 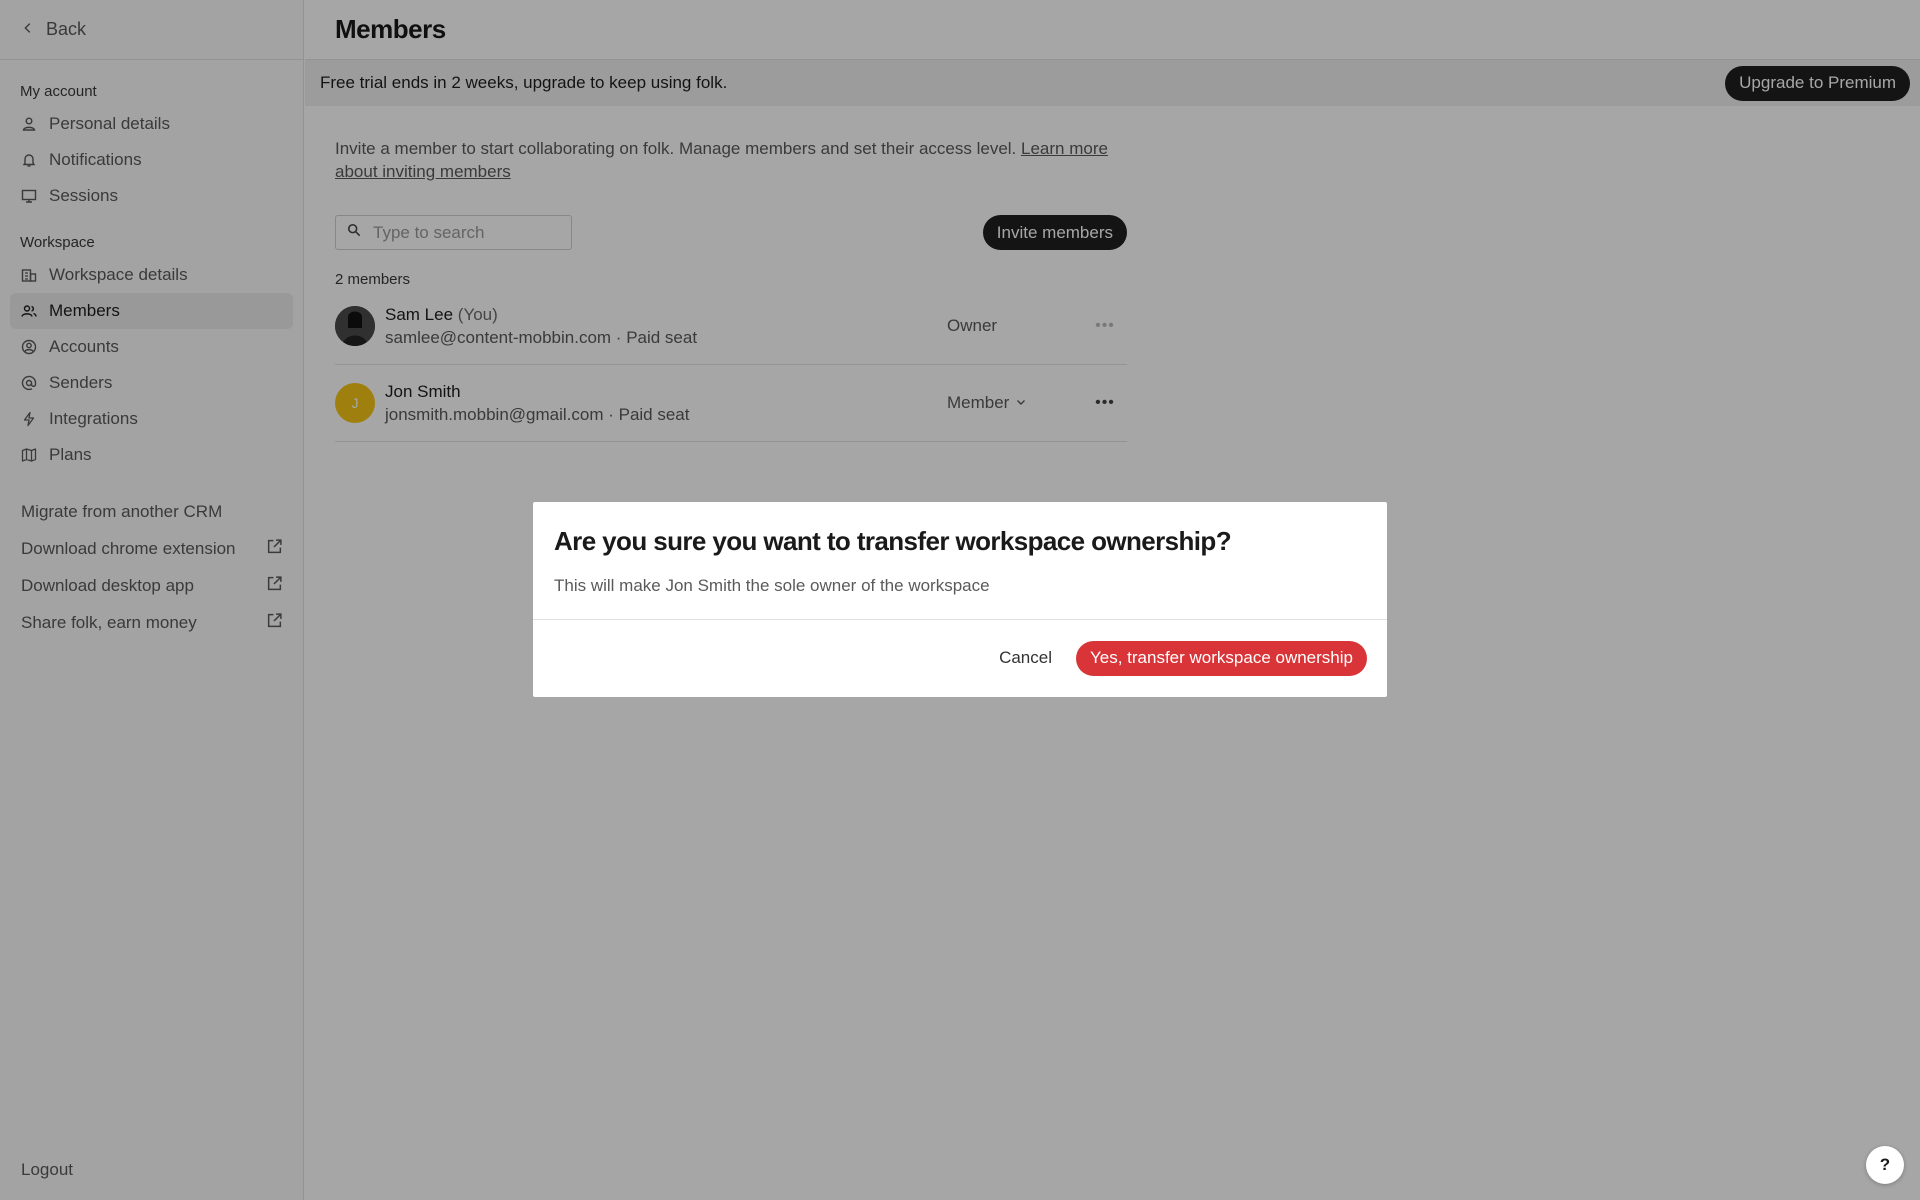 I want to click on cancel-button: Cancel, so click(x=1025, y=658).